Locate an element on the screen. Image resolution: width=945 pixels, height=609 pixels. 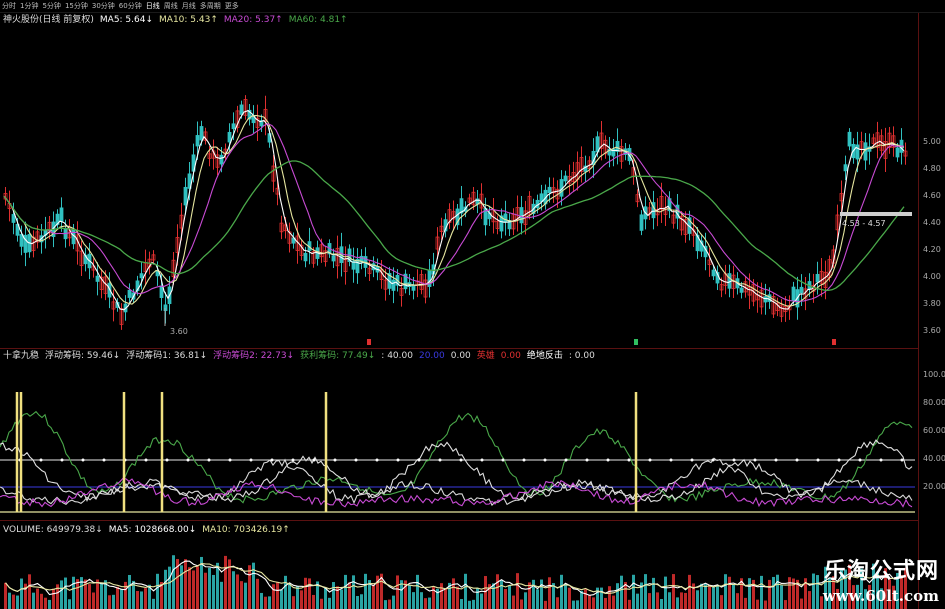
indicator-axis-tick: 20.00 is located at coordinates (934, 486).